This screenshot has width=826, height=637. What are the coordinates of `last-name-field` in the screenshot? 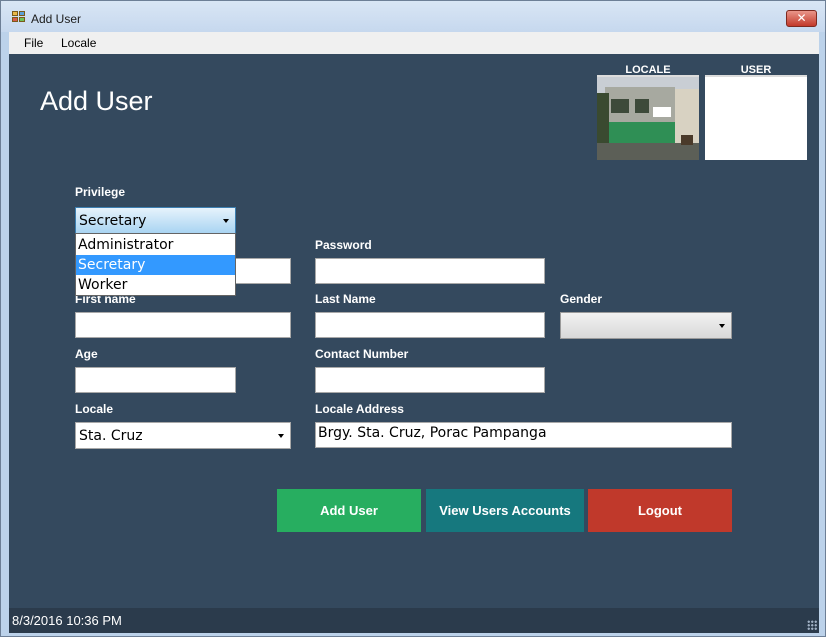 It's located at (430, 325).